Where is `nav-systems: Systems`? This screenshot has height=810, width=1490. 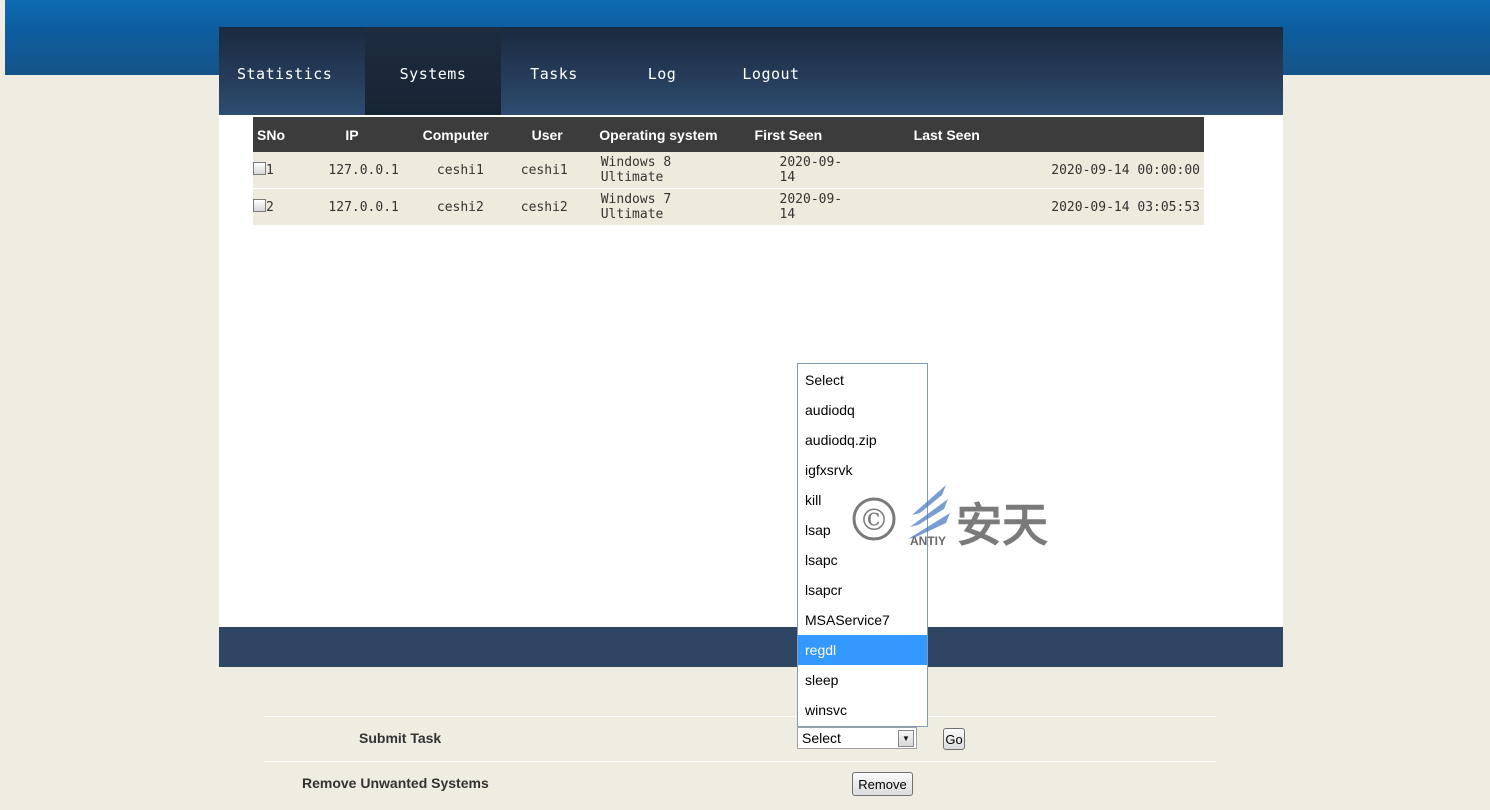 nav-systems: Systems is located at coordinates (433, 71).